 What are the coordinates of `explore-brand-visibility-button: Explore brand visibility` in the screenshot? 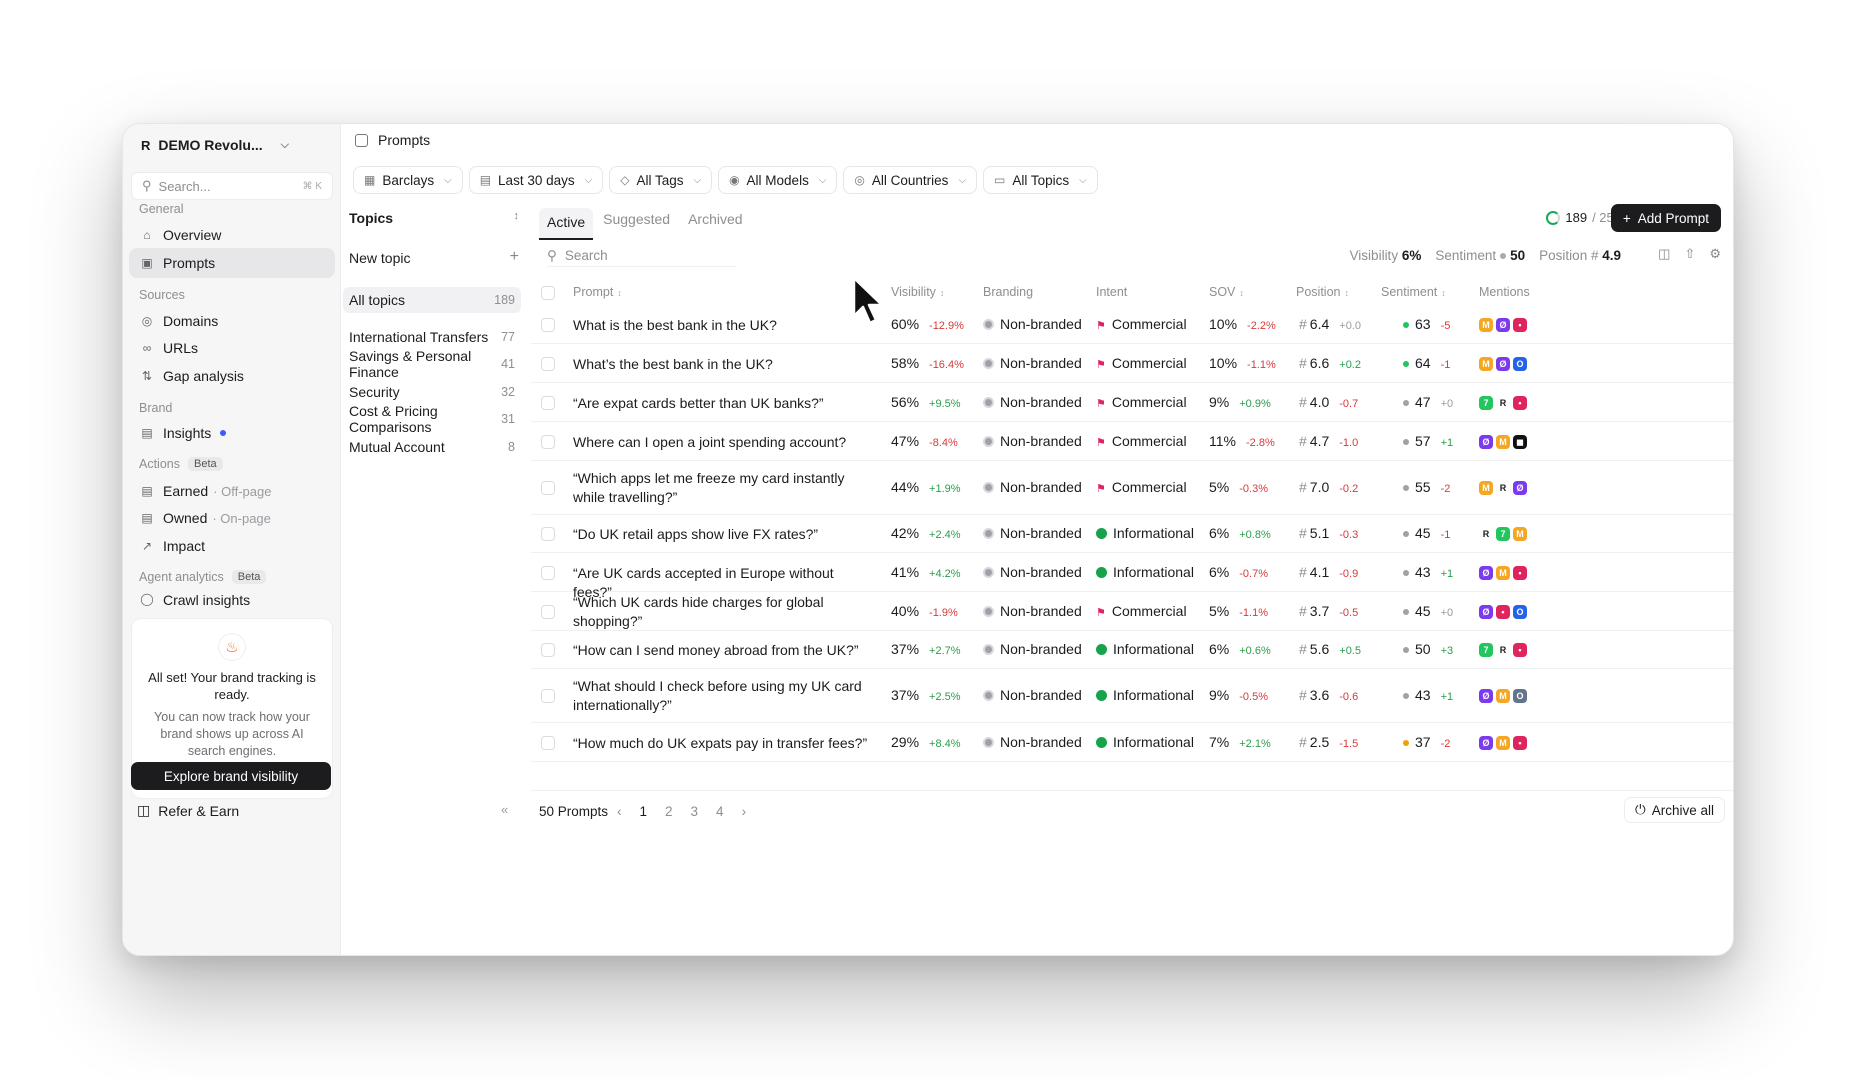 It's located at (231, 776).